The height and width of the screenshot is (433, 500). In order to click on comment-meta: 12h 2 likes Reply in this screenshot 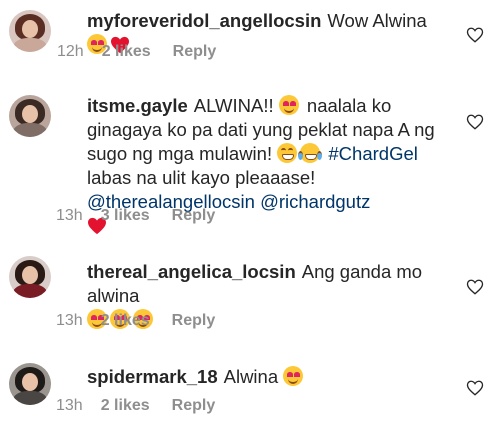, I will do `click(147, 52)`.